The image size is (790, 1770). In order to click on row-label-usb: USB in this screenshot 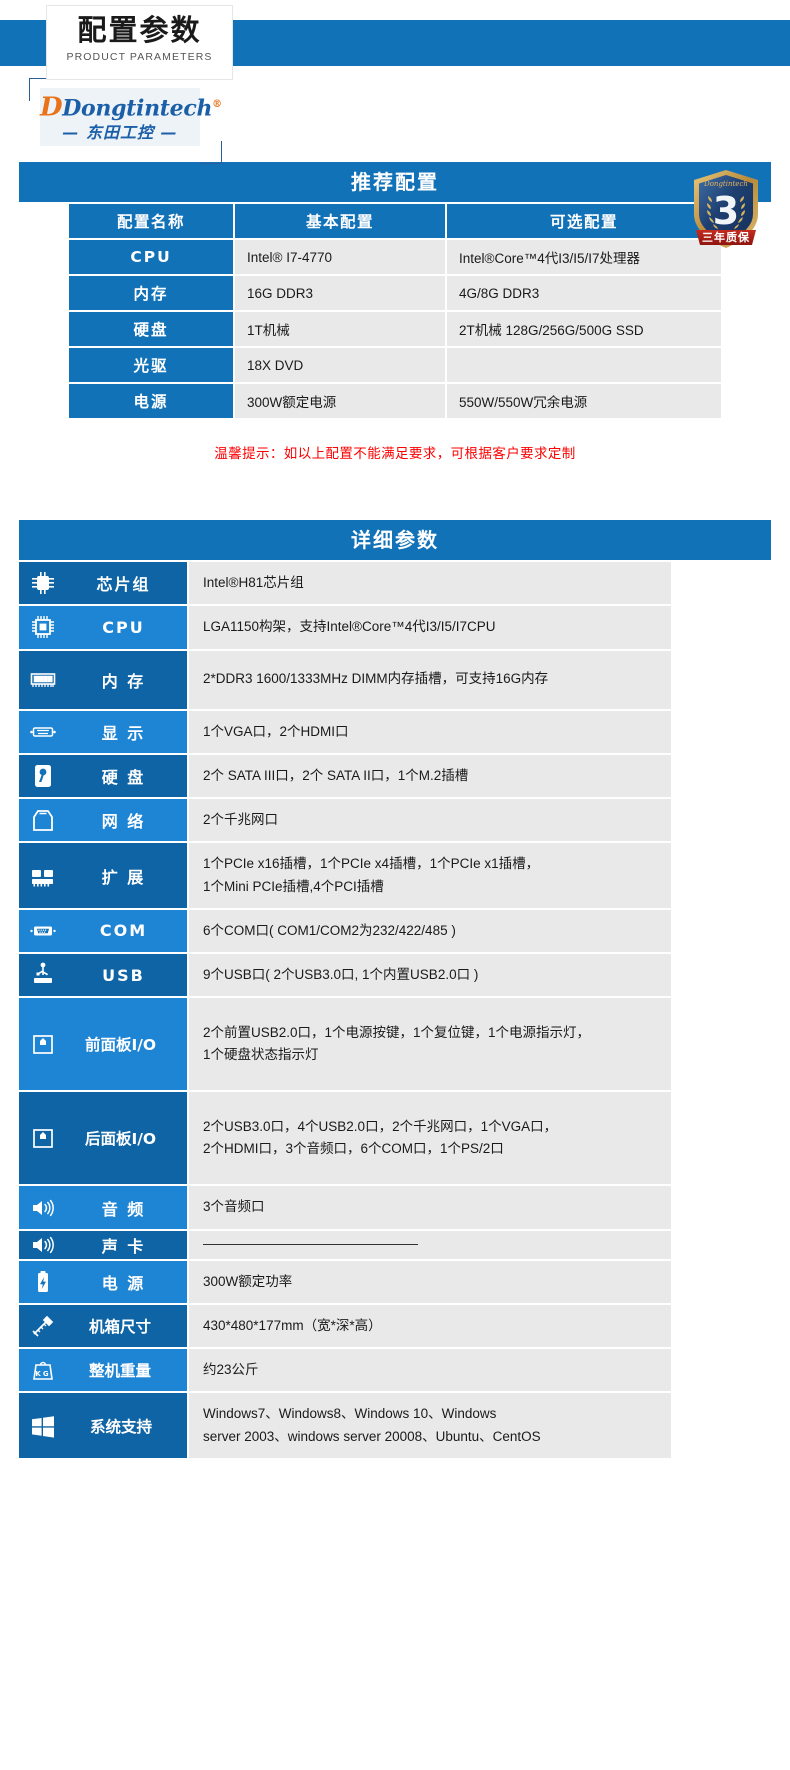, I will do `click(103, 975)`.